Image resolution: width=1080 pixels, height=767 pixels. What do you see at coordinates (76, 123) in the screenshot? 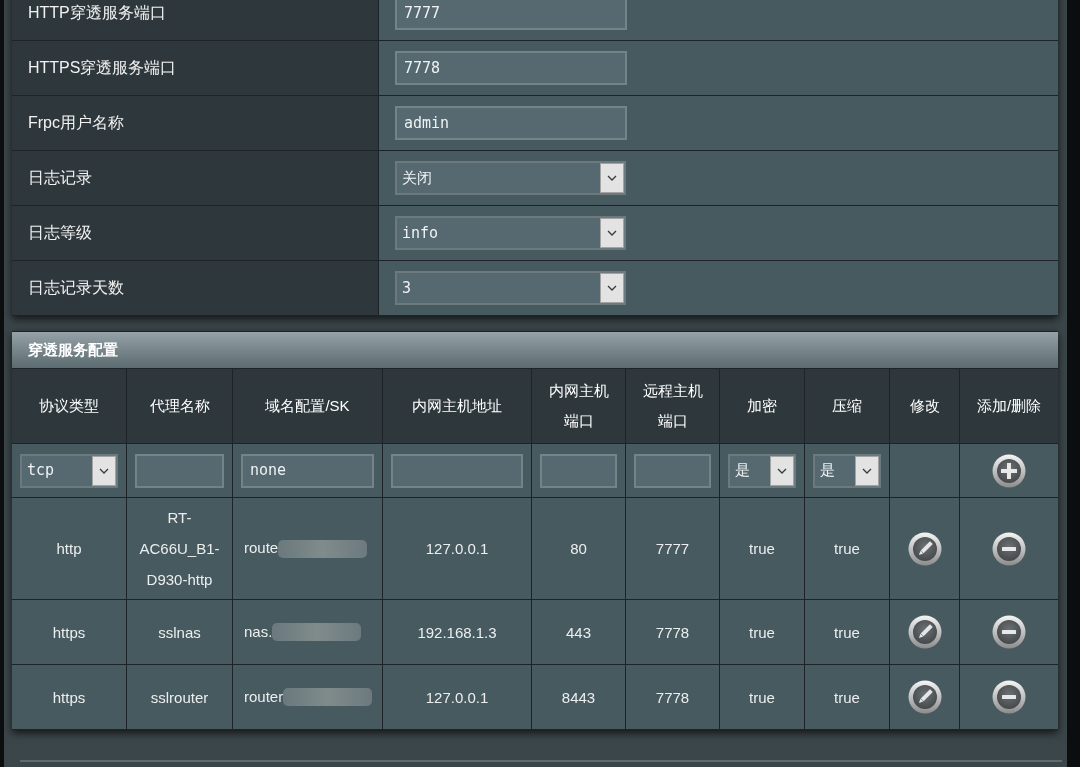
I see `setting-label: Frpc用户名称` at bounding box center [76, 123].